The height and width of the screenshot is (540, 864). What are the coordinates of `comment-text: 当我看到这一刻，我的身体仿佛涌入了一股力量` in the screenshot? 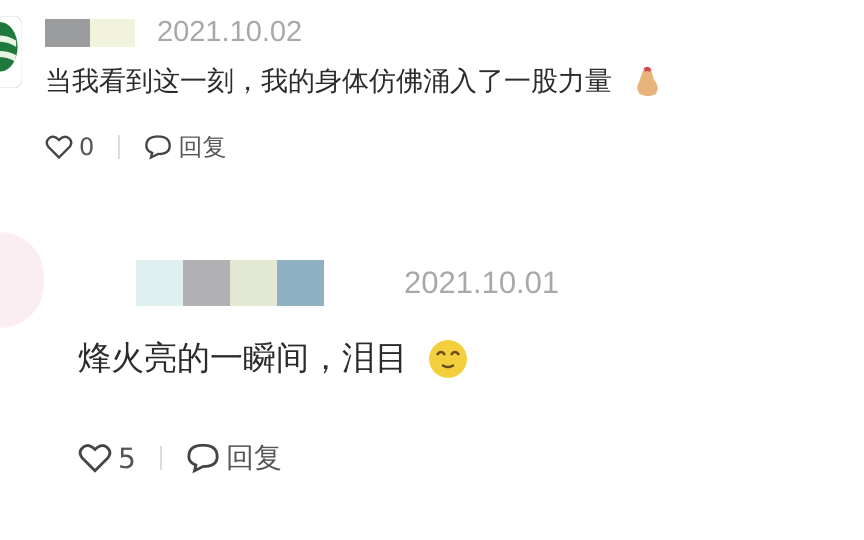 It's located at (328, 82).